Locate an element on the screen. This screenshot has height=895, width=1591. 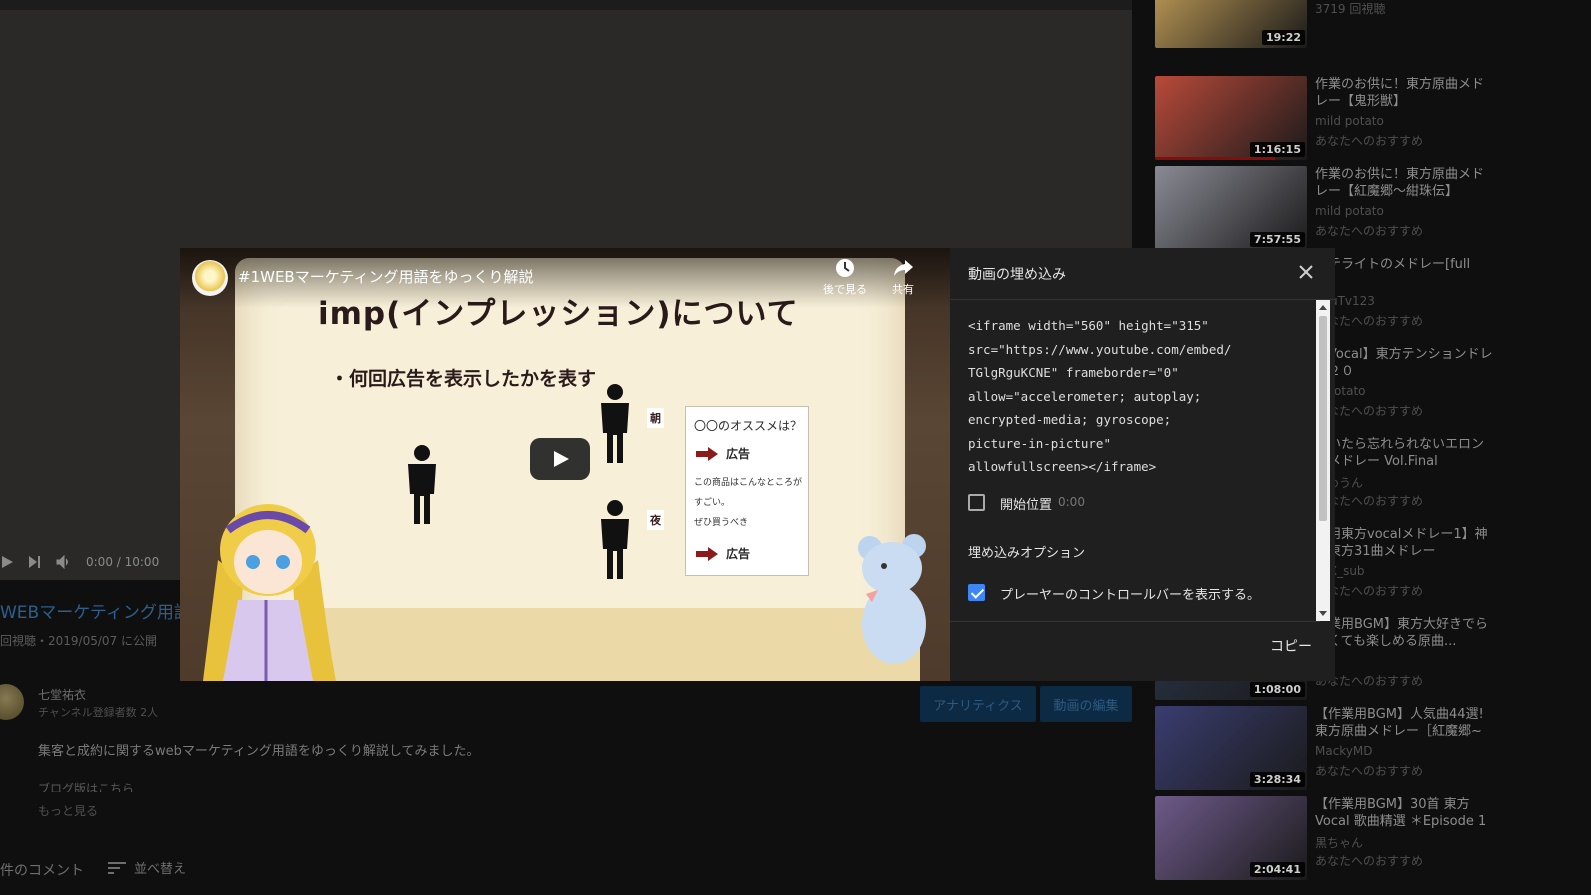
share-label: 共有 is located at coordinates (903, 289).